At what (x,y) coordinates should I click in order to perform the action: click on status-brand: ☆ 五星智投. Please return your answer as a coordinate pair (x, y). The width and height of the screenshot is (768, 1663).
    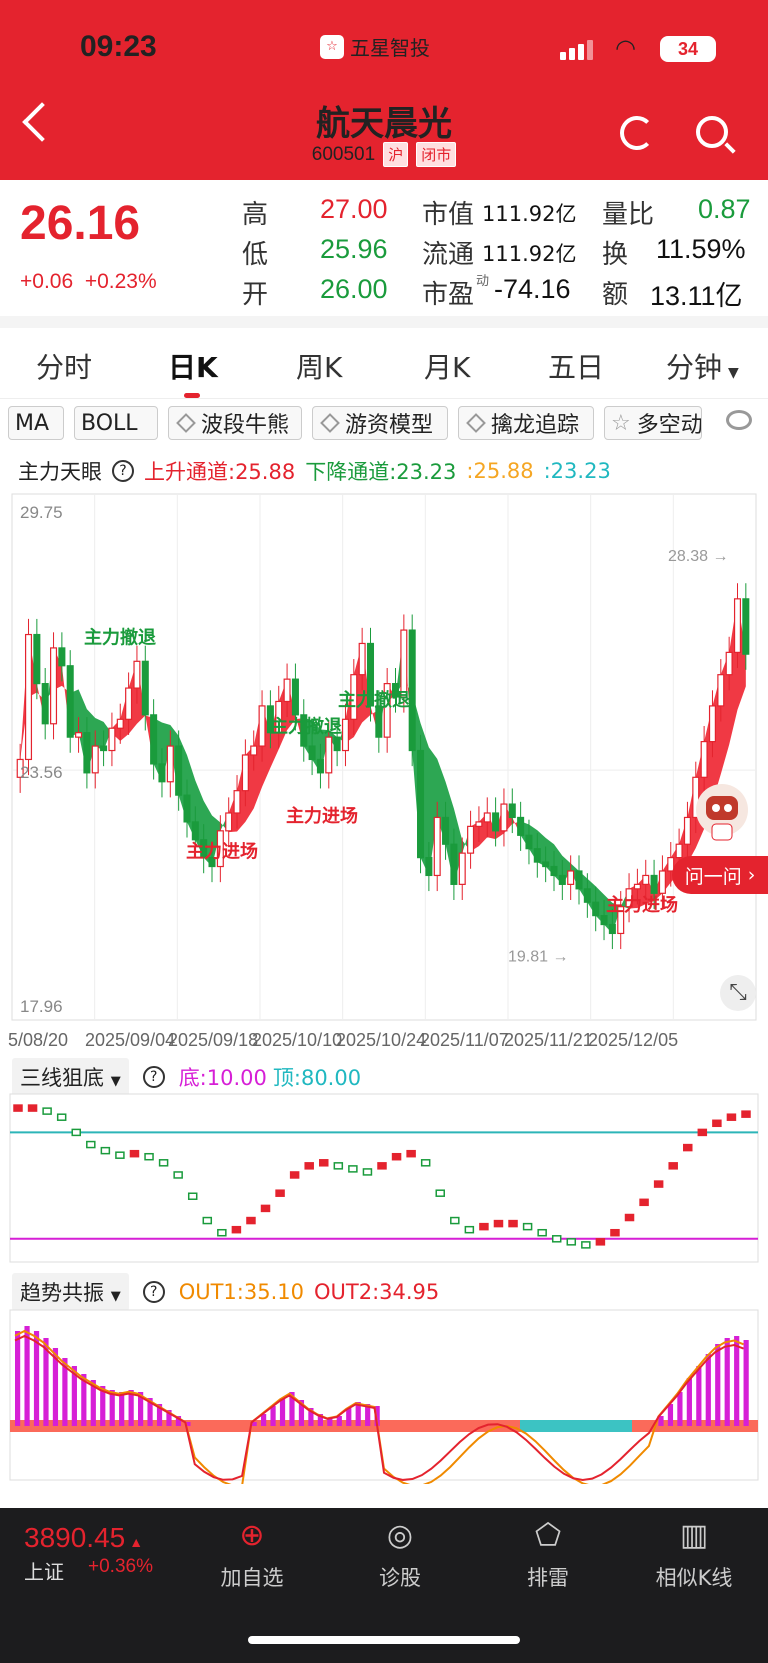
    Looking at the image, I should click on (375, 46).